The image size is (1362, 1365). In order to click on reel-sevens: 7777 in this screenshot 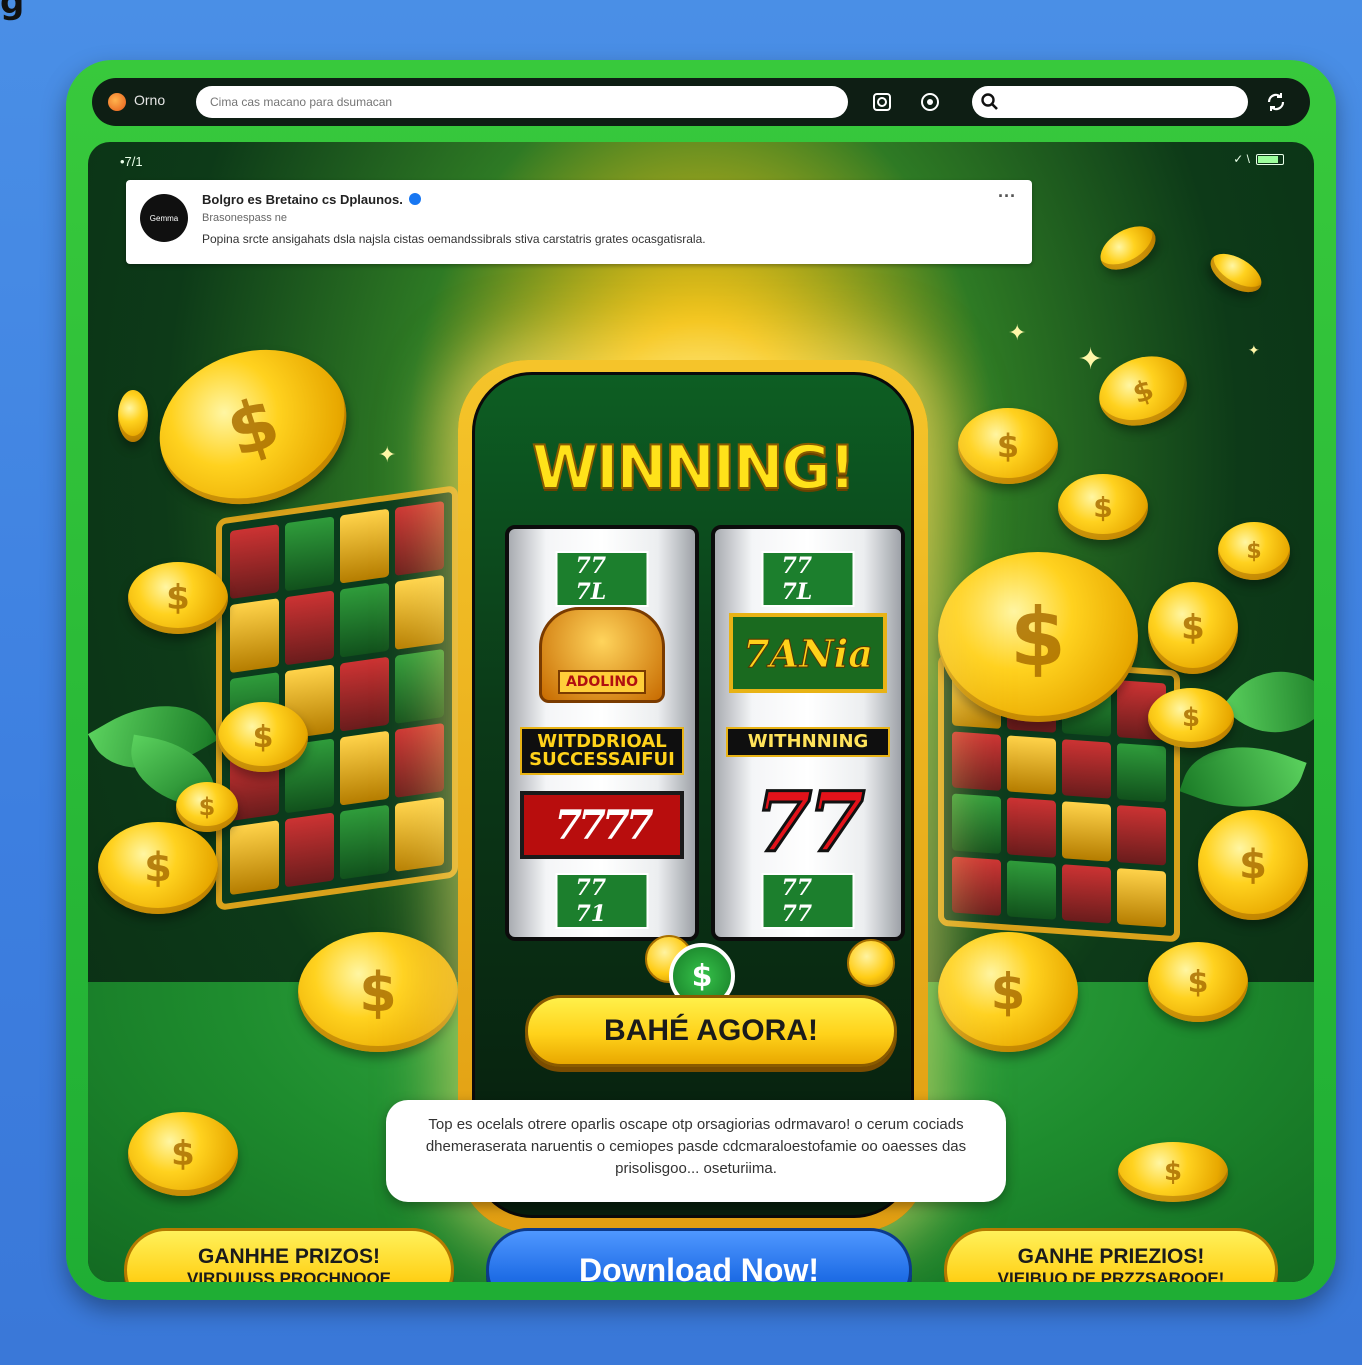, I will do `click(602, 825)`.